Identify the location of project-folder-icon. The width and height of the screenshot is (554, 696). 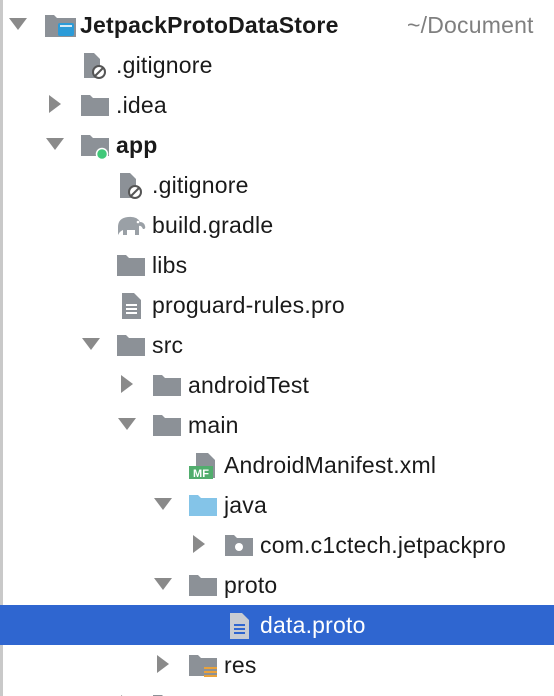
(60, 26).